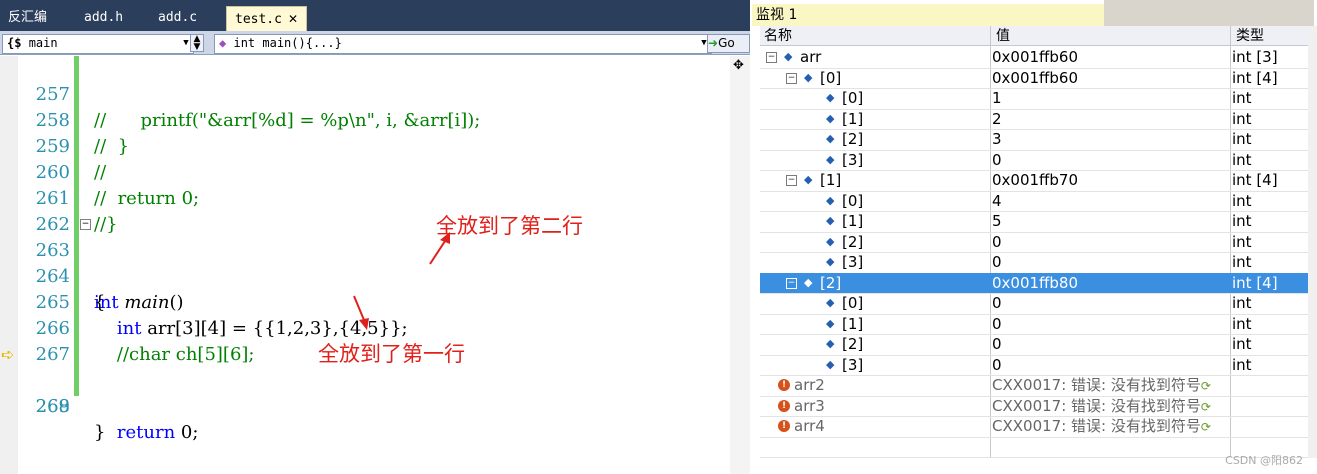  Describe the element at coordinates (204, 301) in the screenshot. I see `code-line: 265 int arr[3][4] = {{1,2,3},{4,5}};` at that location.